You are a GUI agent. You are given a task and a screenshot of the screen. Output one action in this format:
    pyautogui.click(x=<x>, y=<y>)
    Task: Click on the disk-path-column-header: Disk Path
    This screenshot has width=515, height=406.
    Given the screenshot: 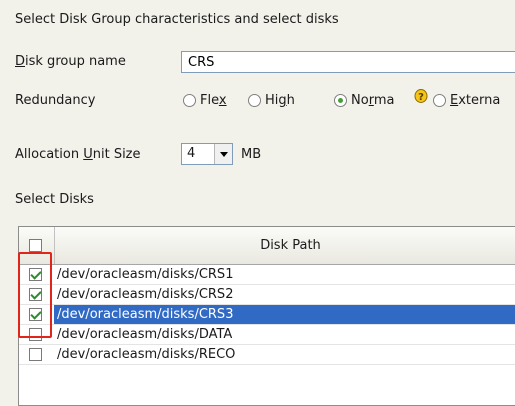 What is the action you would take?
    pyautogui.click(x=284, y=245)
    